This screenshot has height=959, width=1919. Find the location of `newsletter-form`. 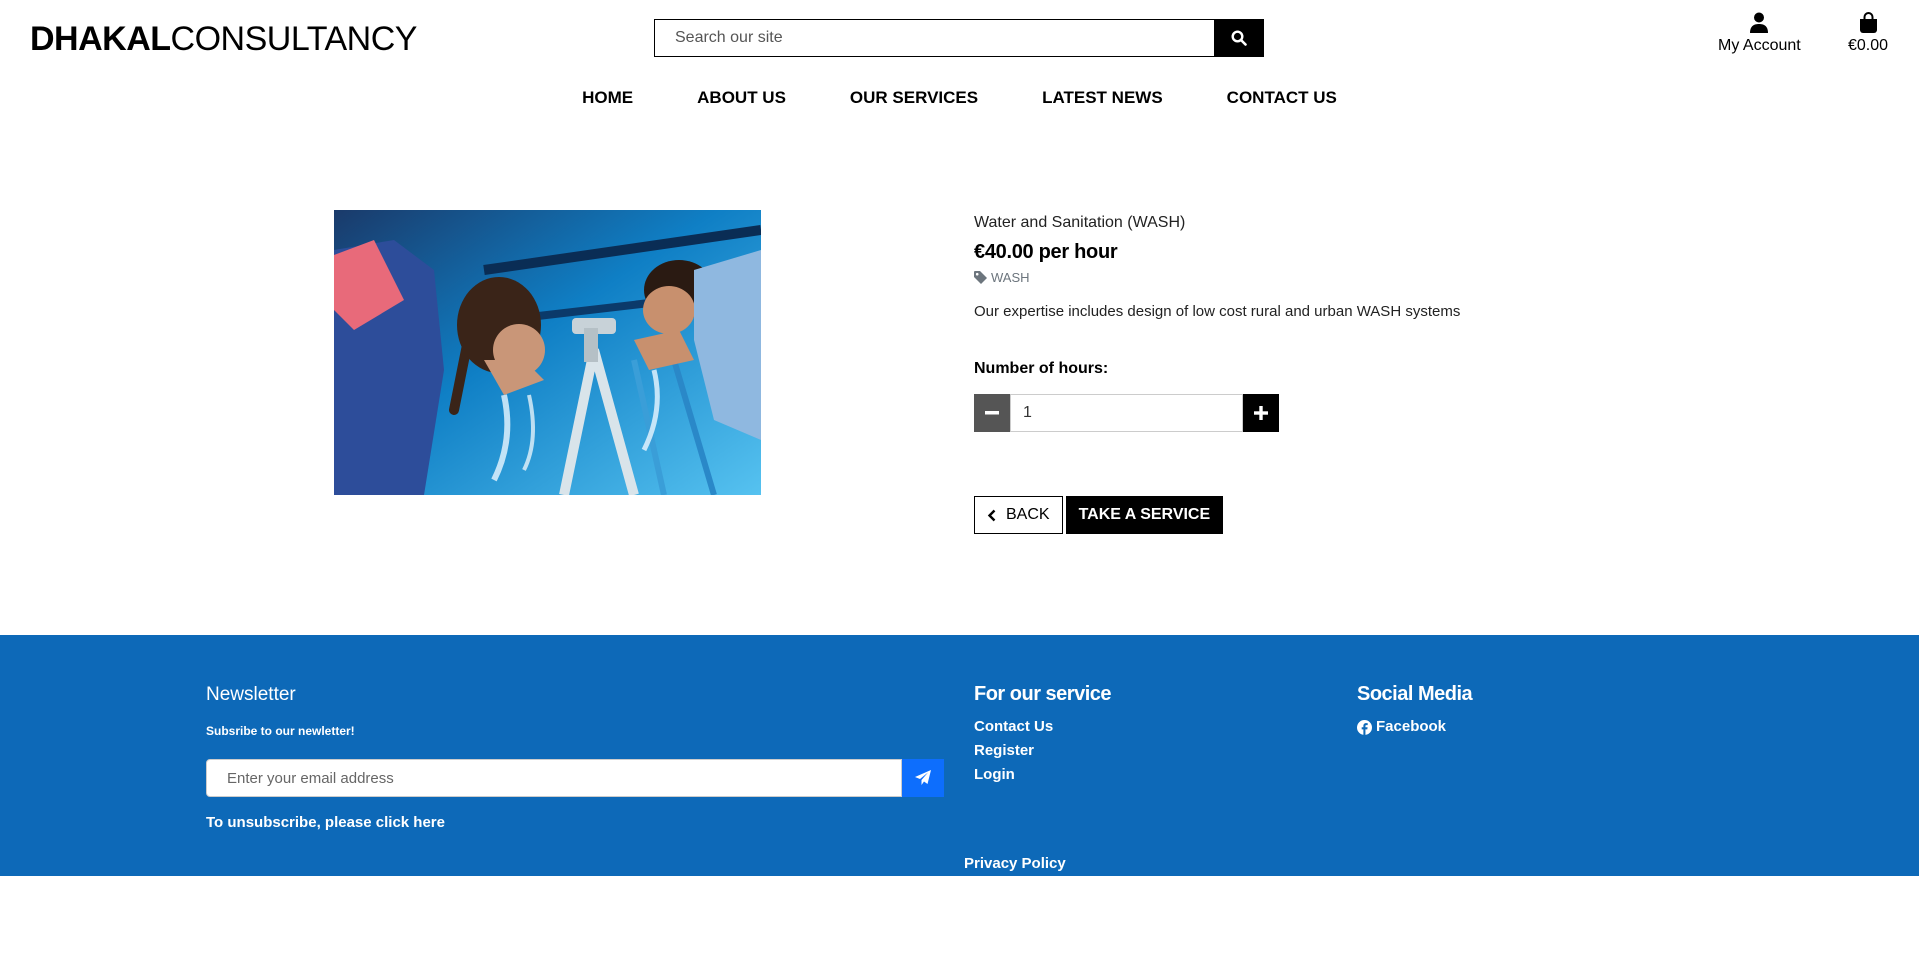

newsletter-form is located at coordinates (575, 778).